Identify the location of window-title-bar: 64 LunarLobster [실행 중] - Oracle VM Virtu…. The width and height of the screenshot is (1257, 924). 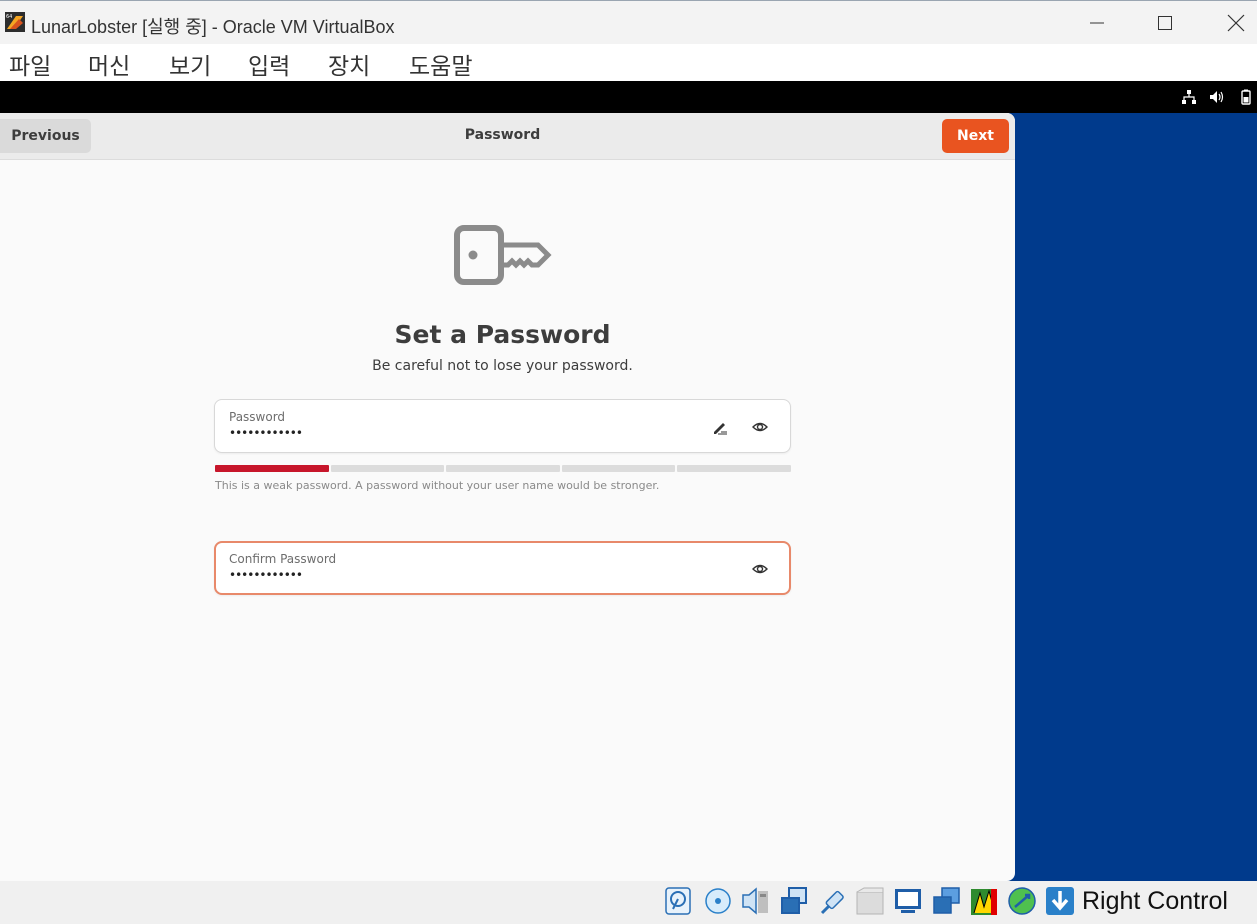
(628, 22).